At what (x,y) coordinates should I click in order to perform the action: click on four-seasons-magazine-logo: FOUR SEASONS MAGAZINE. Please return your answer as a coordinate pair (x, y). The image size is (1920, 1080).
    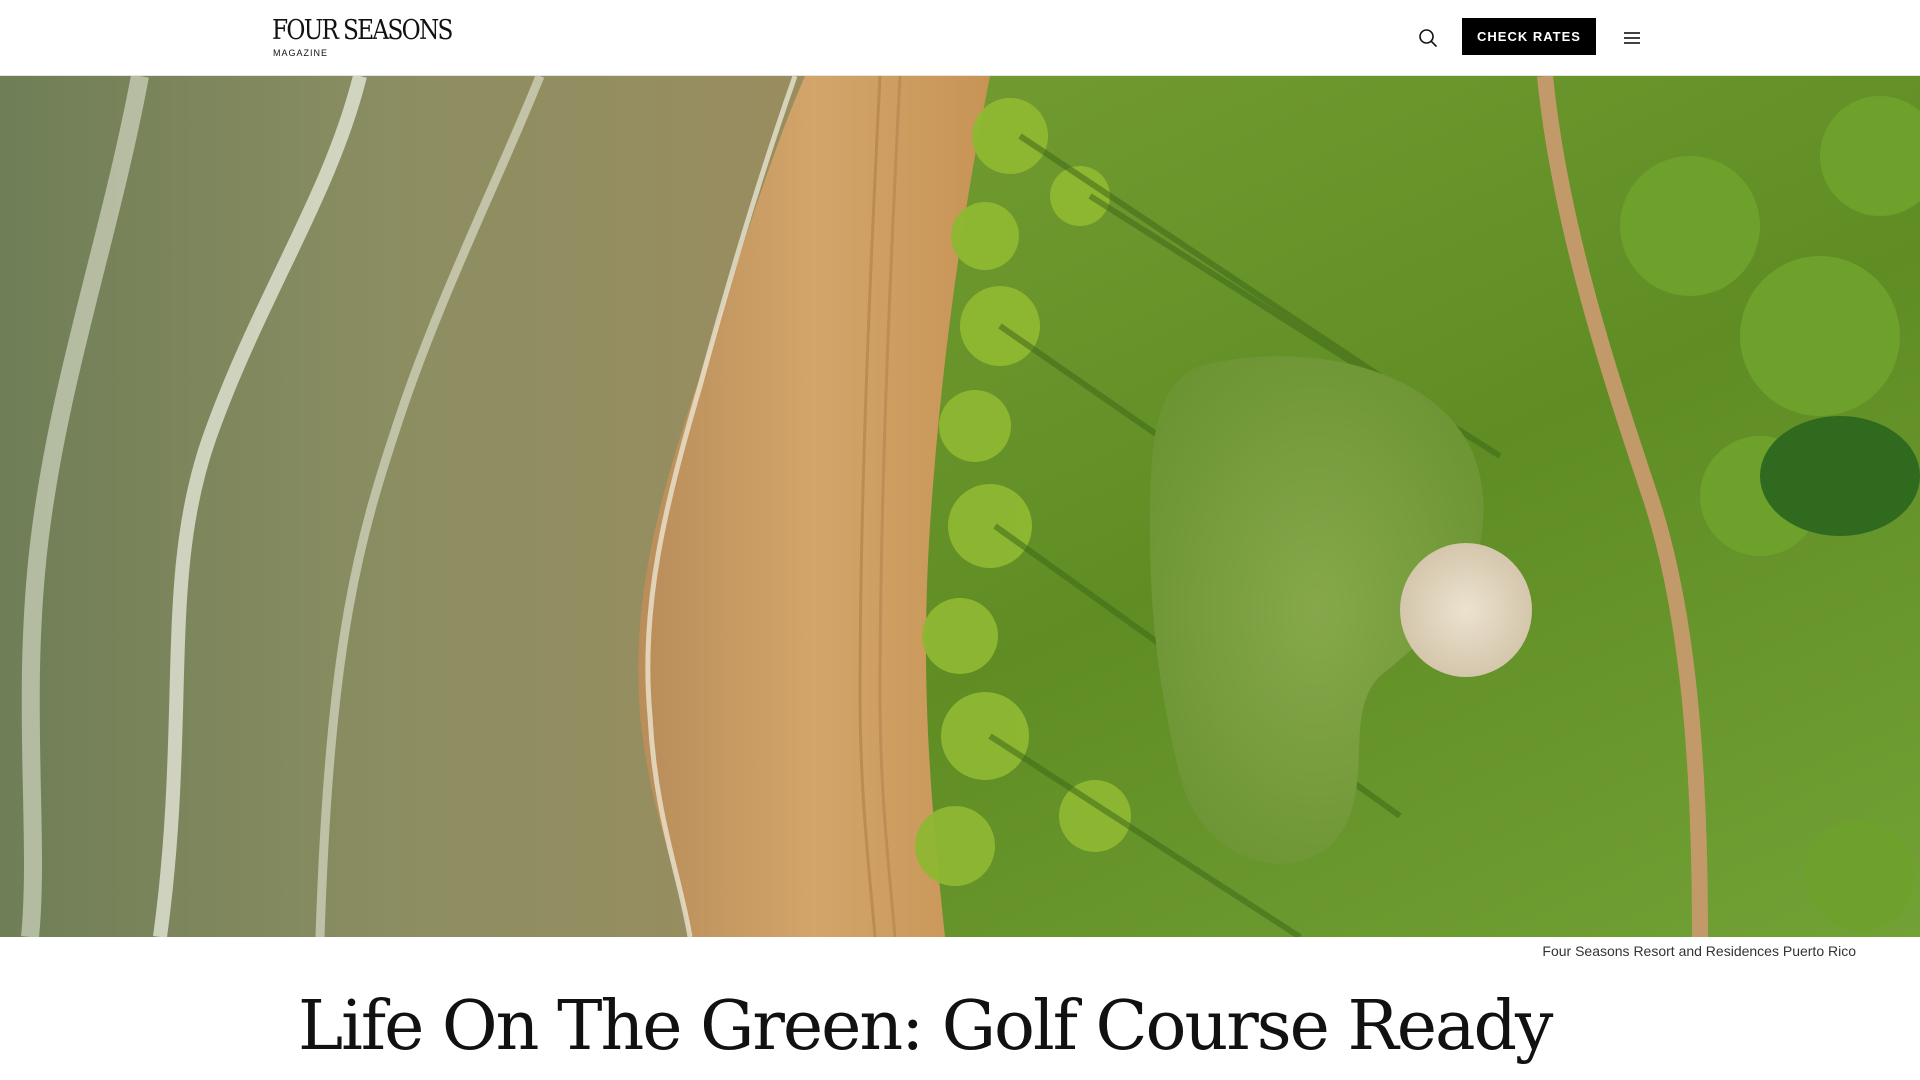
    Looking at the image, I should click on (362, 37).